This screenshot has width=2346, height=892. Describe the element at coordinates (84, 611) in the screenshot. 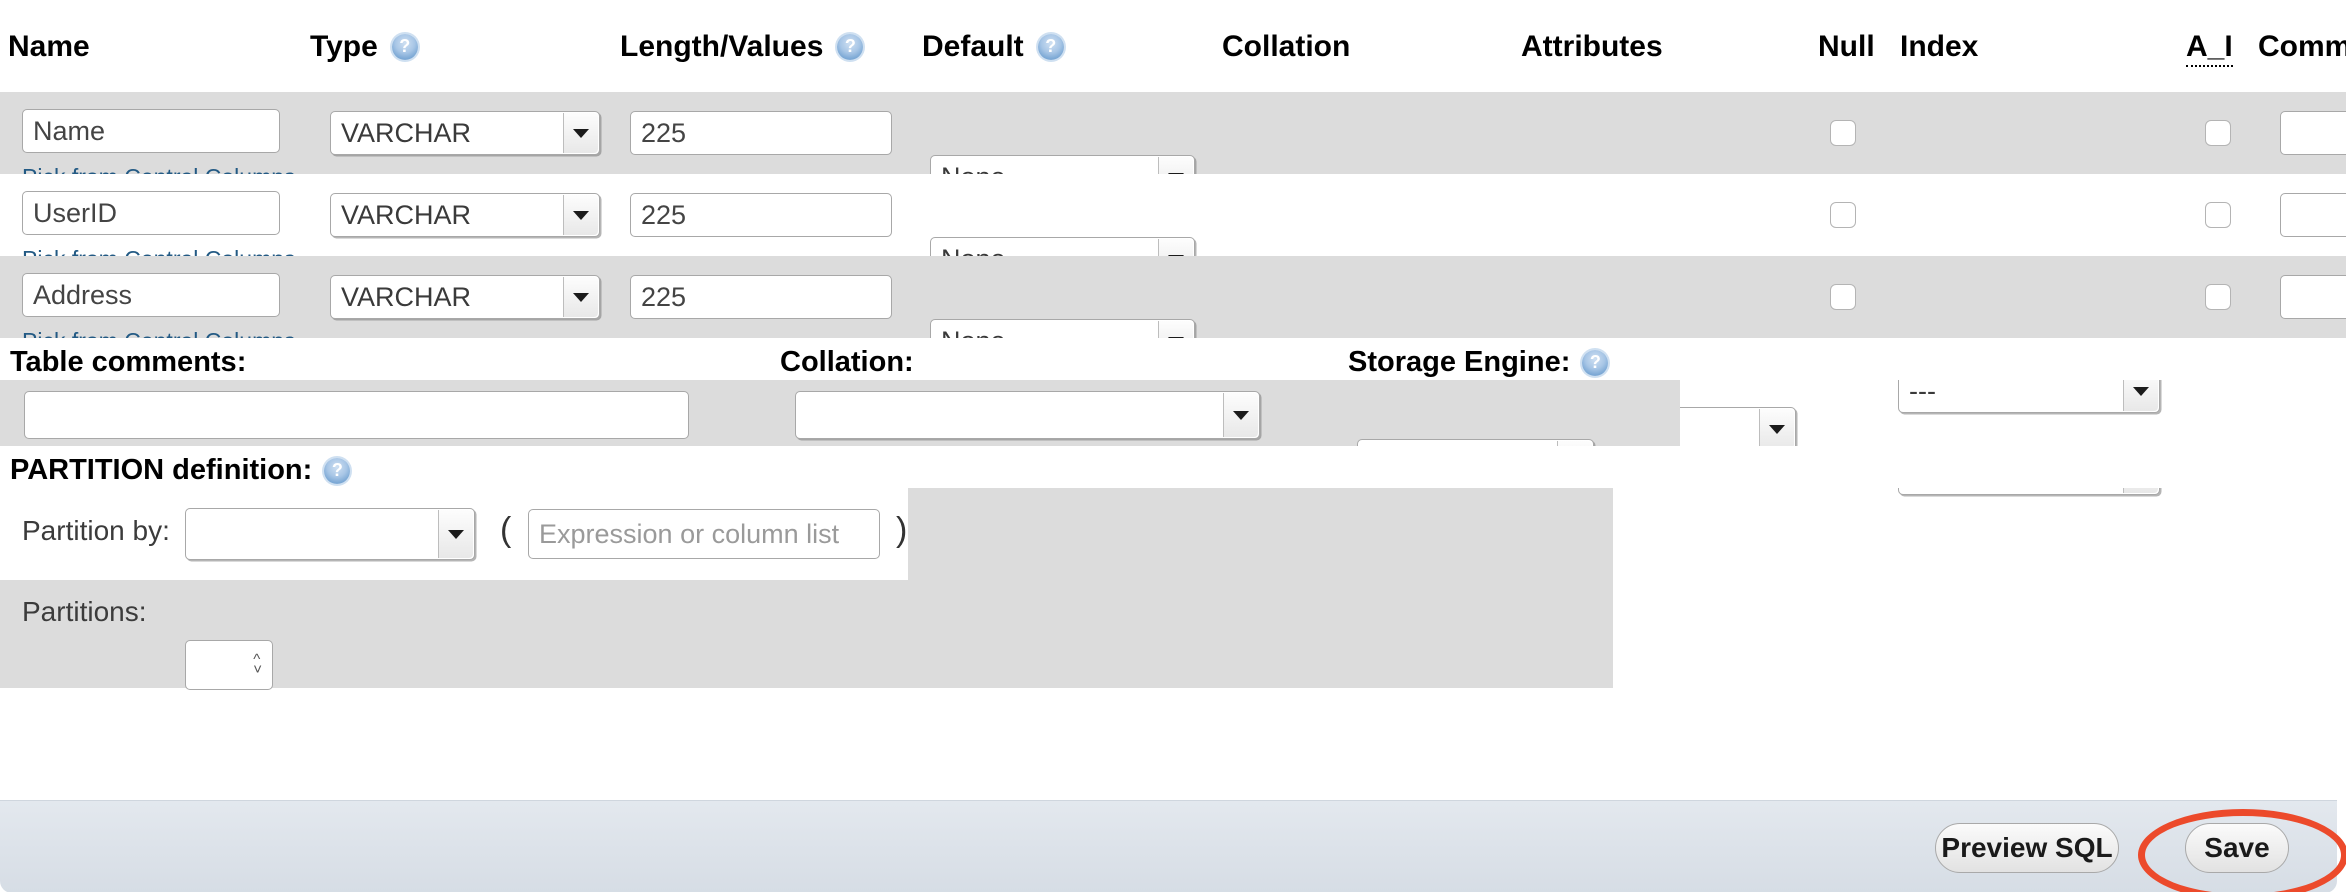

I see `partitions-label: Partitions:` at that location.